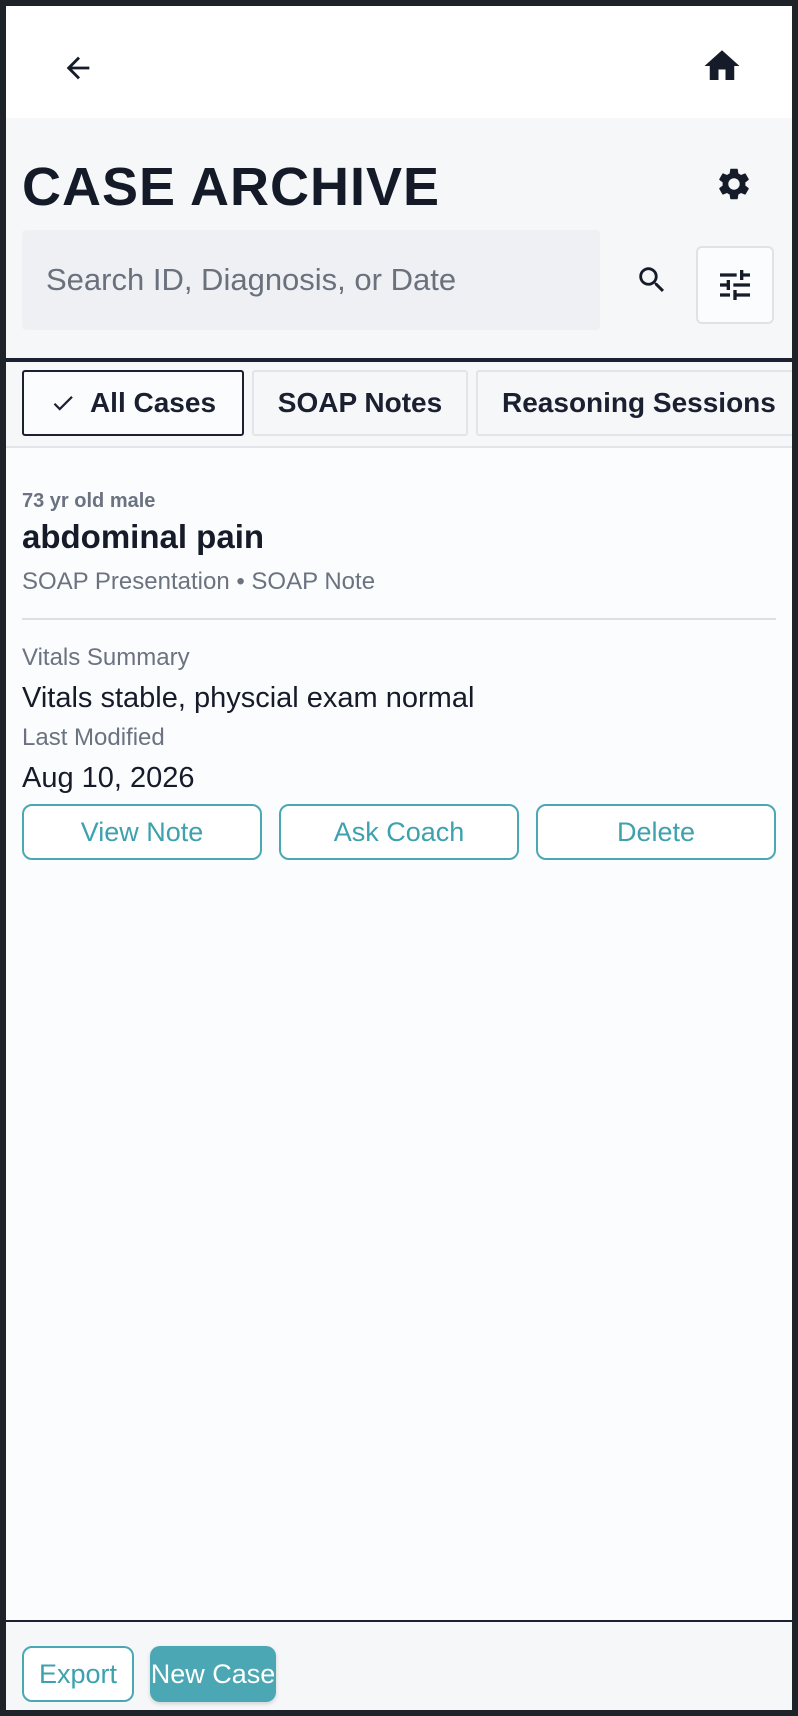 The image size is (798, 1716). Describe the element at coordinates (399, 1665) in the screenshot. I see `footer-bar: Export New Case` at that location.